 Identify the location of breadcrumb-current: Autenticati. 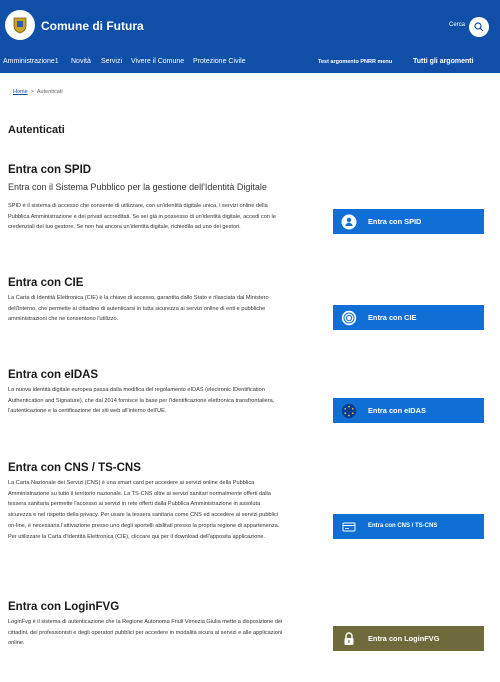
(49, 92).